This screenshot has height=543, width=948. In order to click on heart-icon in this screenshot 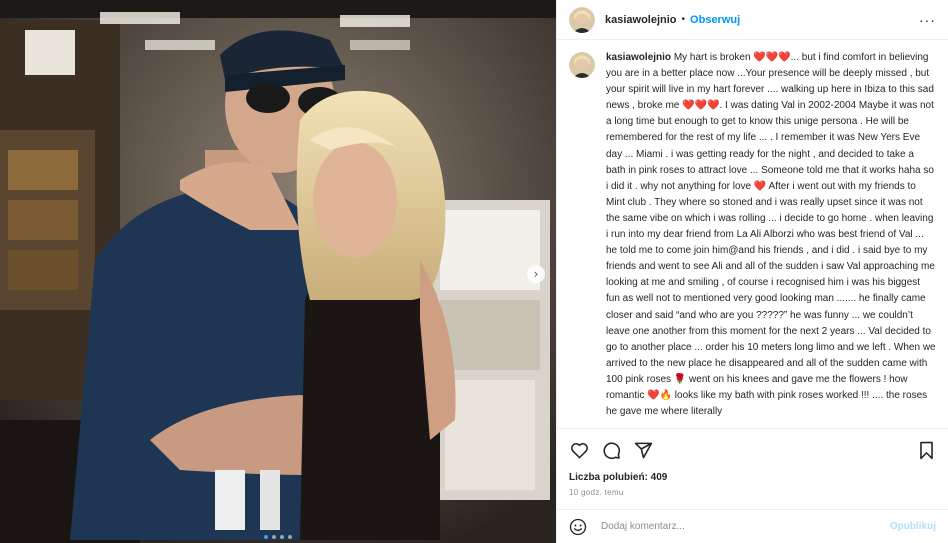, I will do `click(579, 450)`.